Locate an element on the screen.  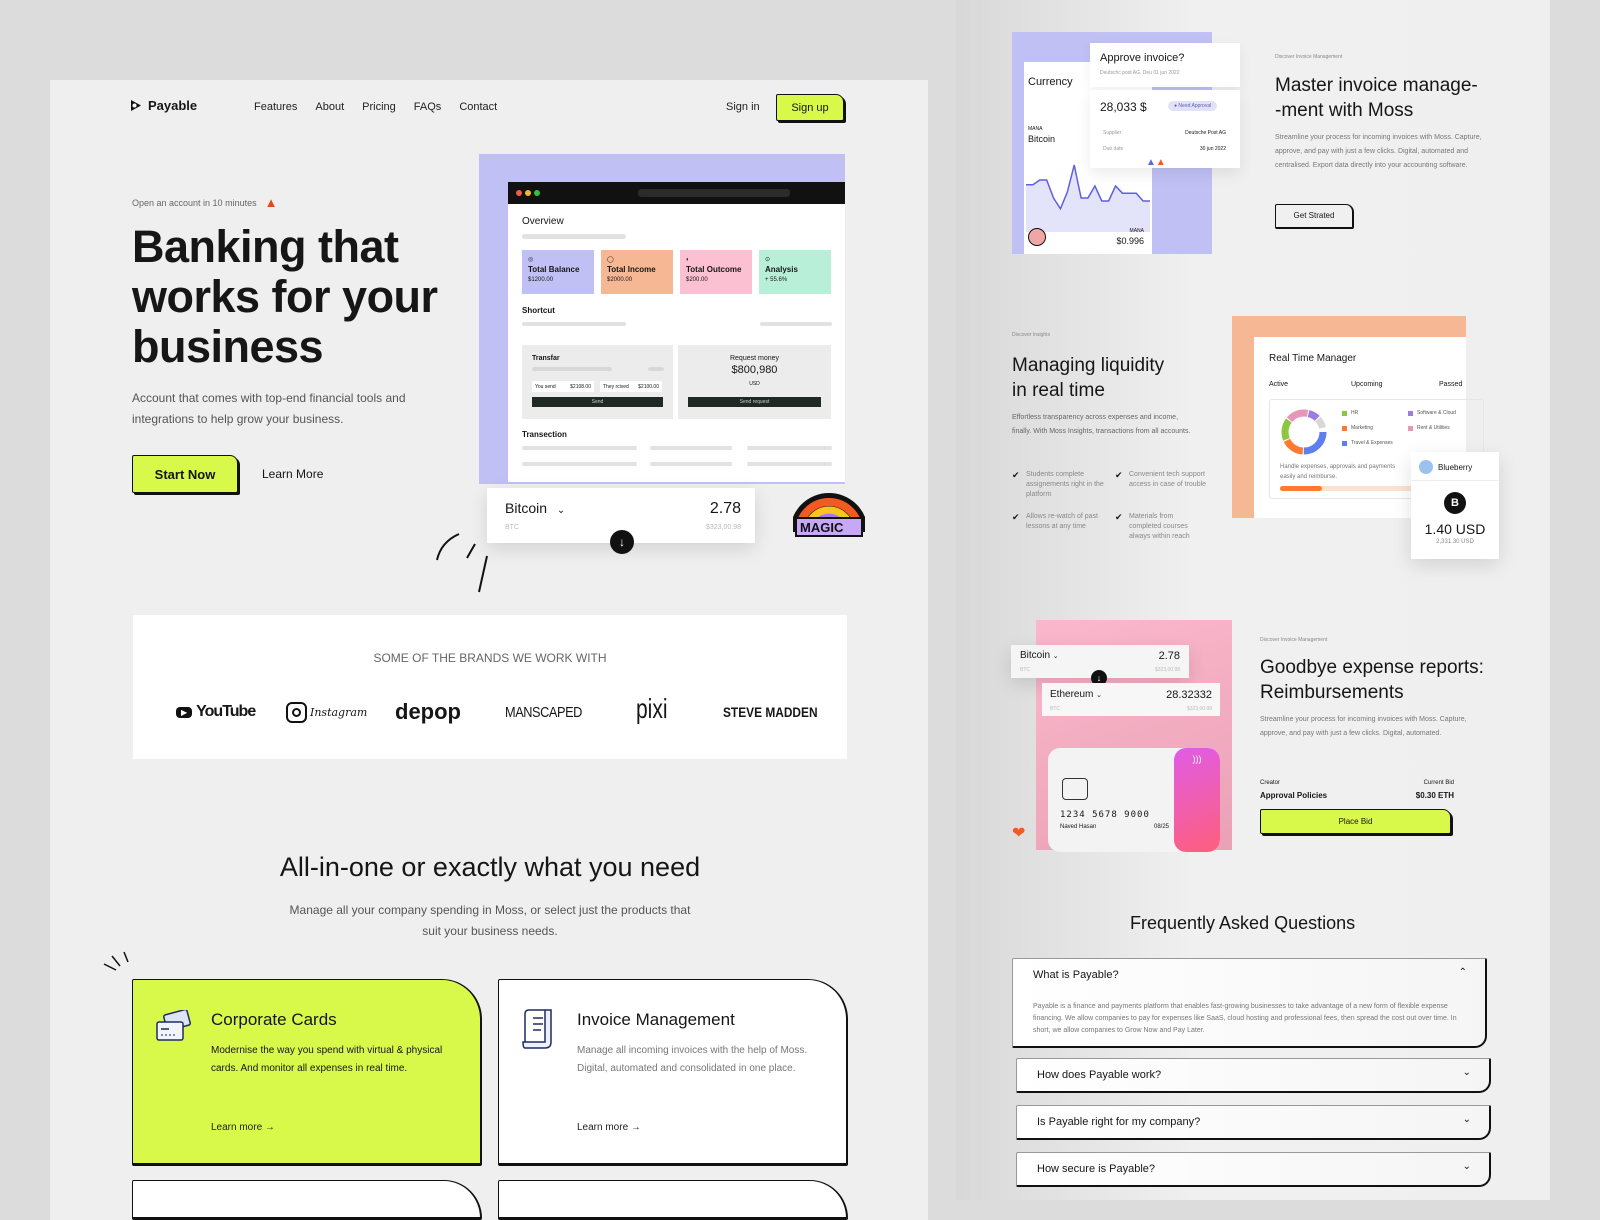
hero-title: Banking that works for your business is located at coordinates (285, 297).